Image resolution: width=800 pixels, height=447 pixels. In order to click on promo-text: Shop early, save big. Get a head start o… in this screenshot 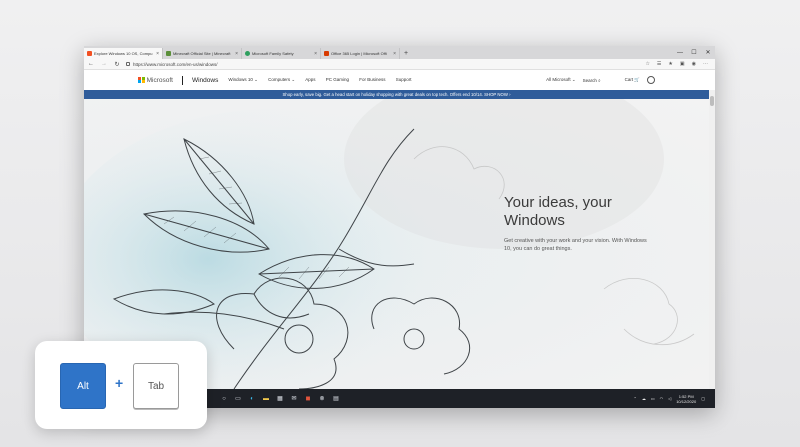, I will do `click(396, 94)`.